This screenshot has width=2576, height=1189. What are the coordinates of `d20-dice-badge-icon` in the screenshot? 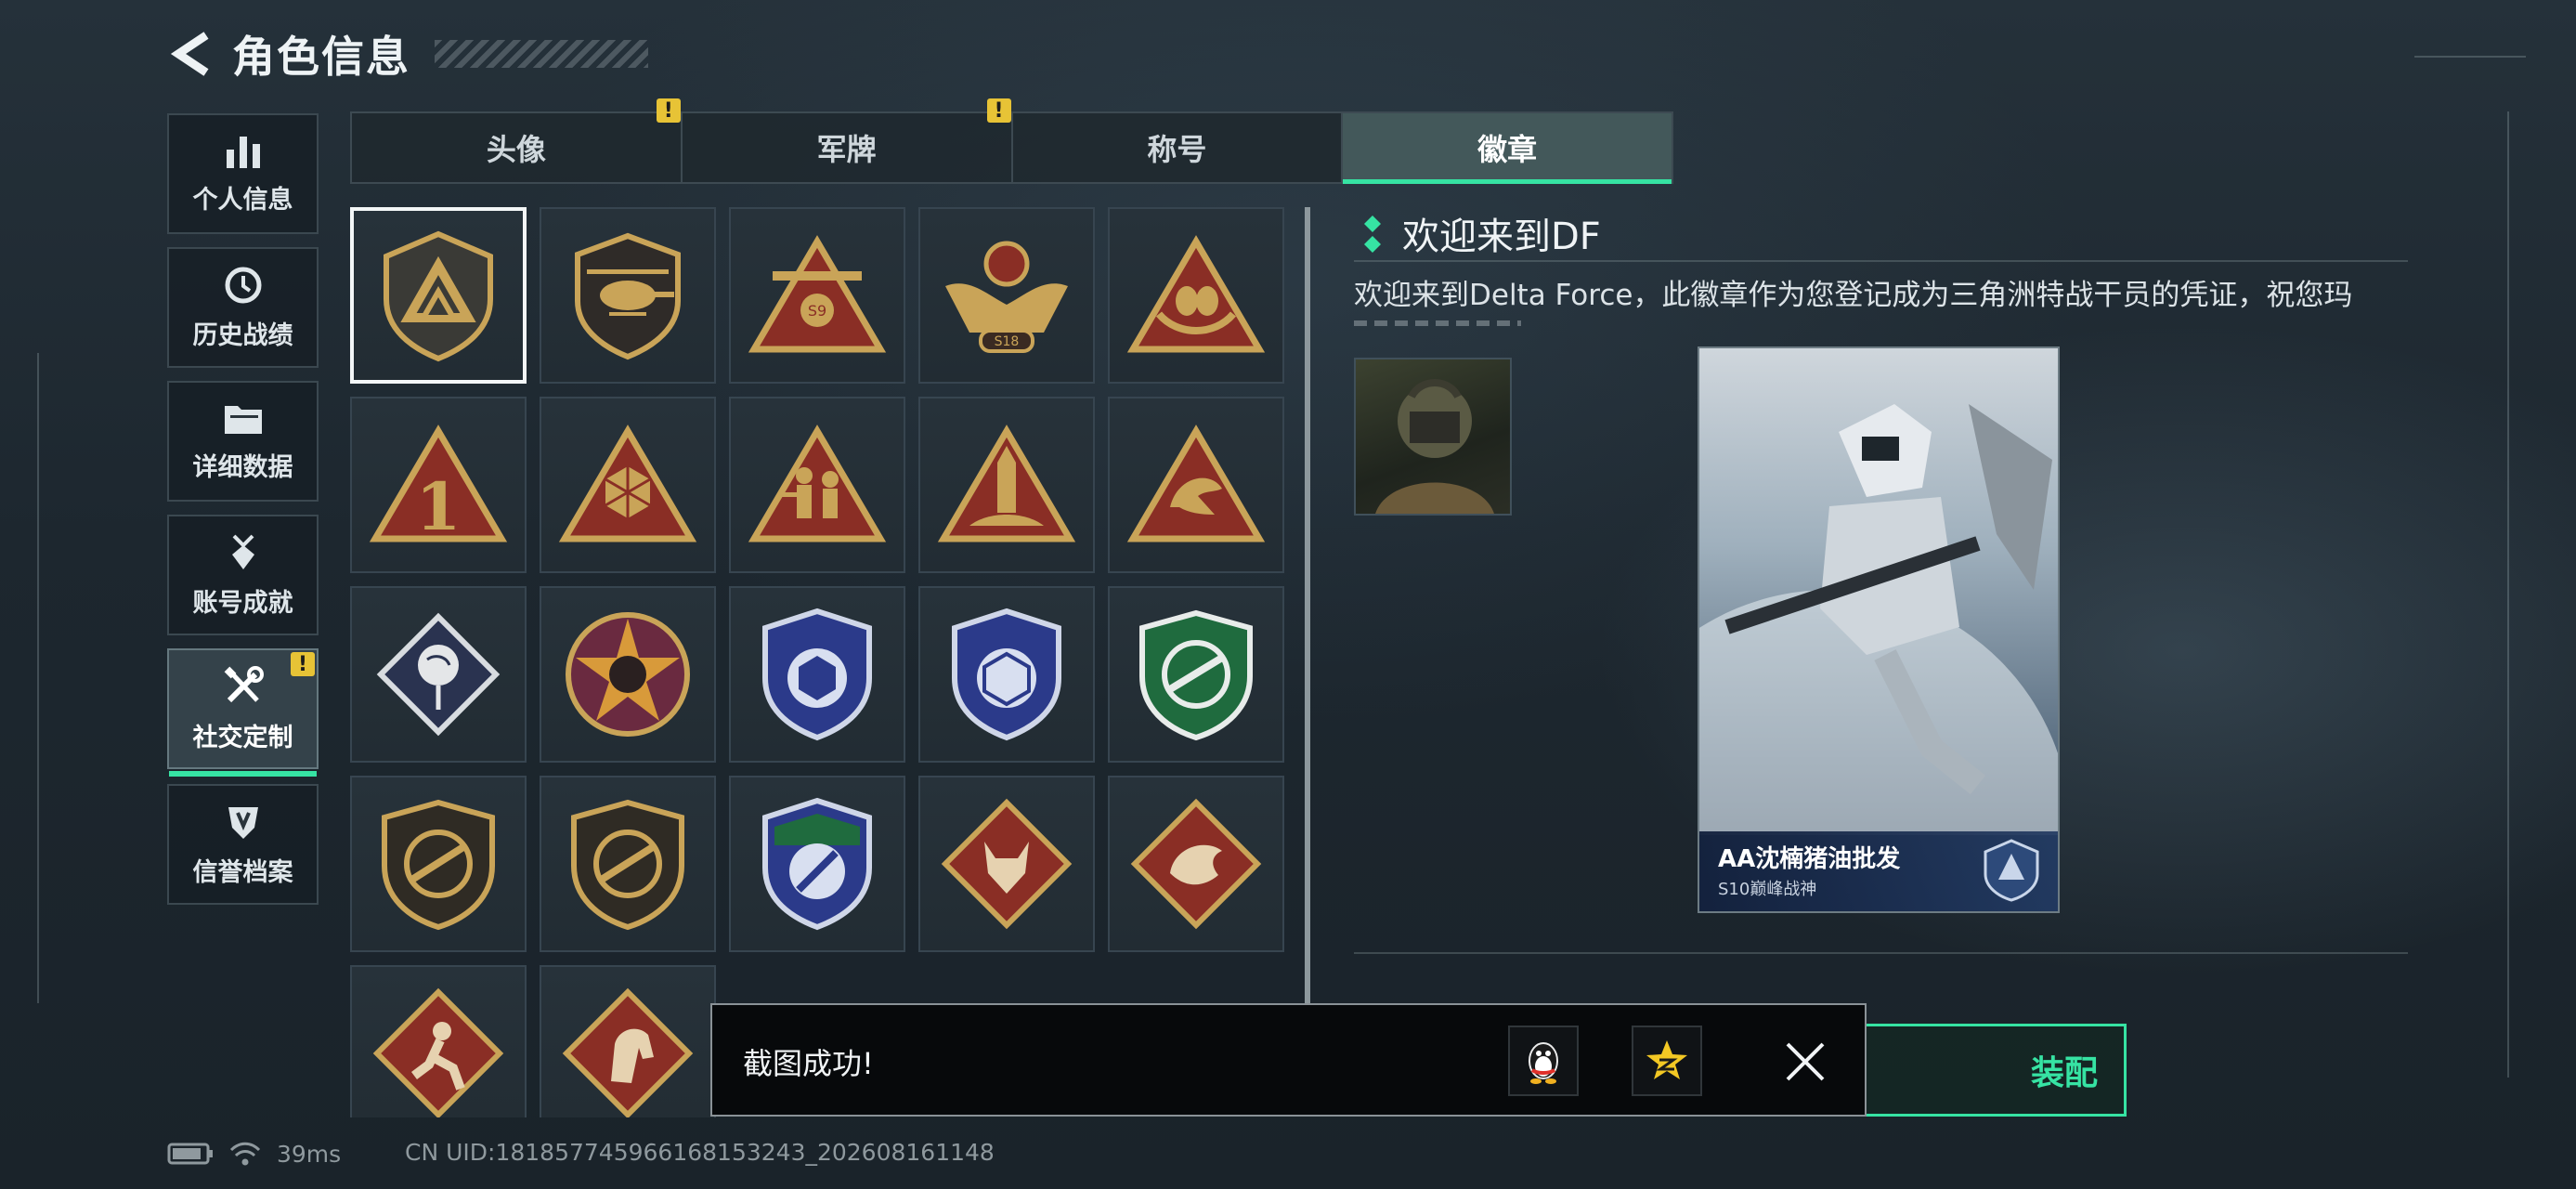 It's located at (627, 484).